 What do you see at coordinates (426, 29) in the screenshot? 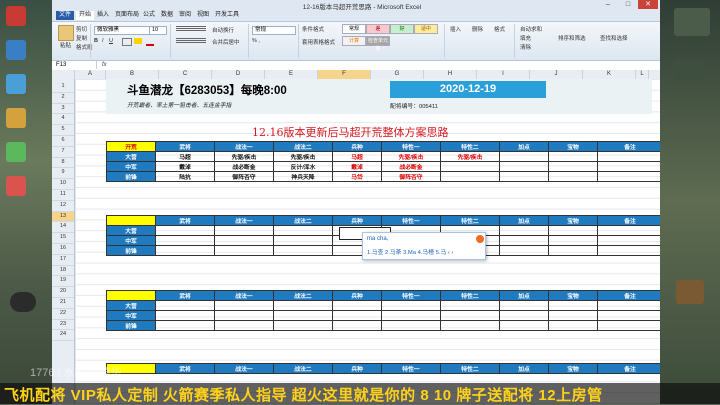
I see `style-neutral: 适中` at bounding box center [426, 29].